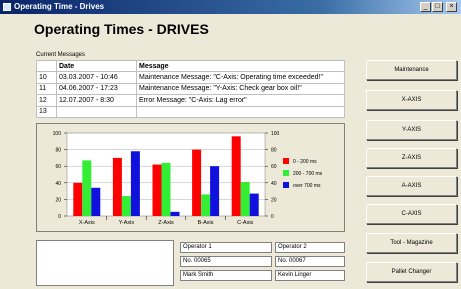 This screenshot has width=461, height=289. What do you see at coordinates (411, 130) in the screenshot?
I see `y-axis-button: Y-AXIS` at bounding box center [411, 130].